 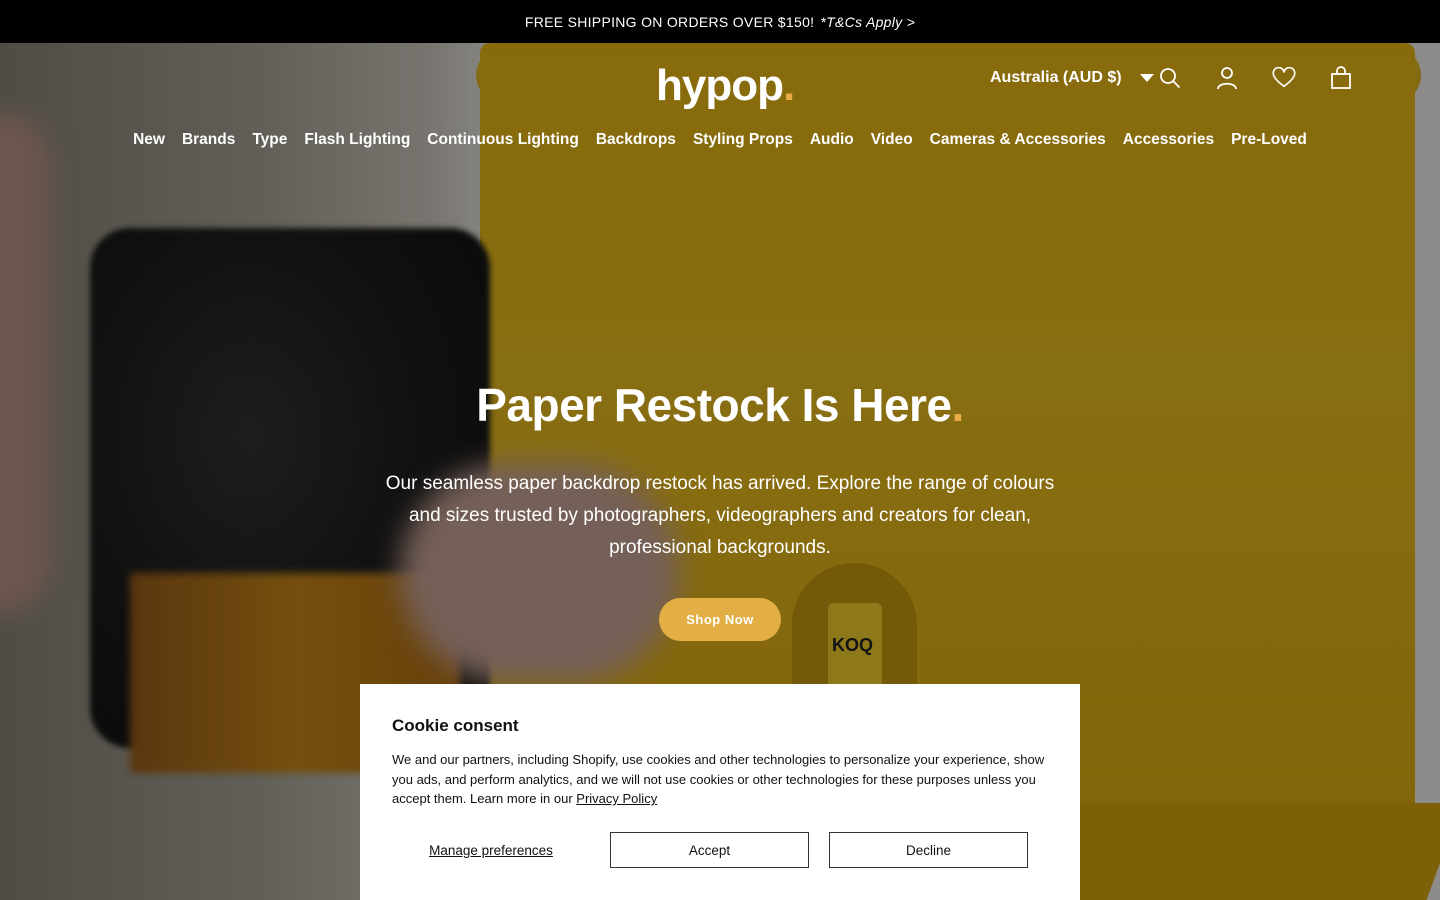 What do you see at coordinates (1227, 78) in the screenshot?
I see `account-icon` at bounding box center [1227, 78].